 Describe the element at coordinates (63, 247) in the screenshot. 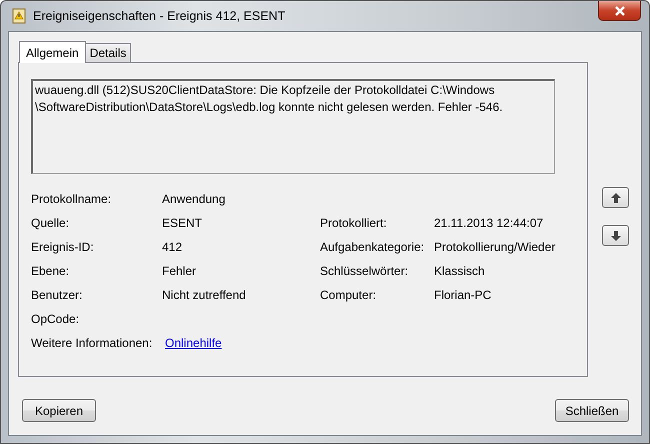

I see `property-label: Ereignis-ID:` at that location.